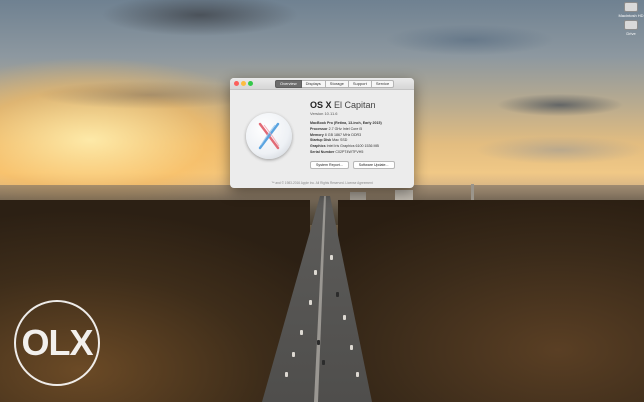 This screenshot has height=402, width=644. I want to click on olx-watermark-text: OLX, so click(57, 342).